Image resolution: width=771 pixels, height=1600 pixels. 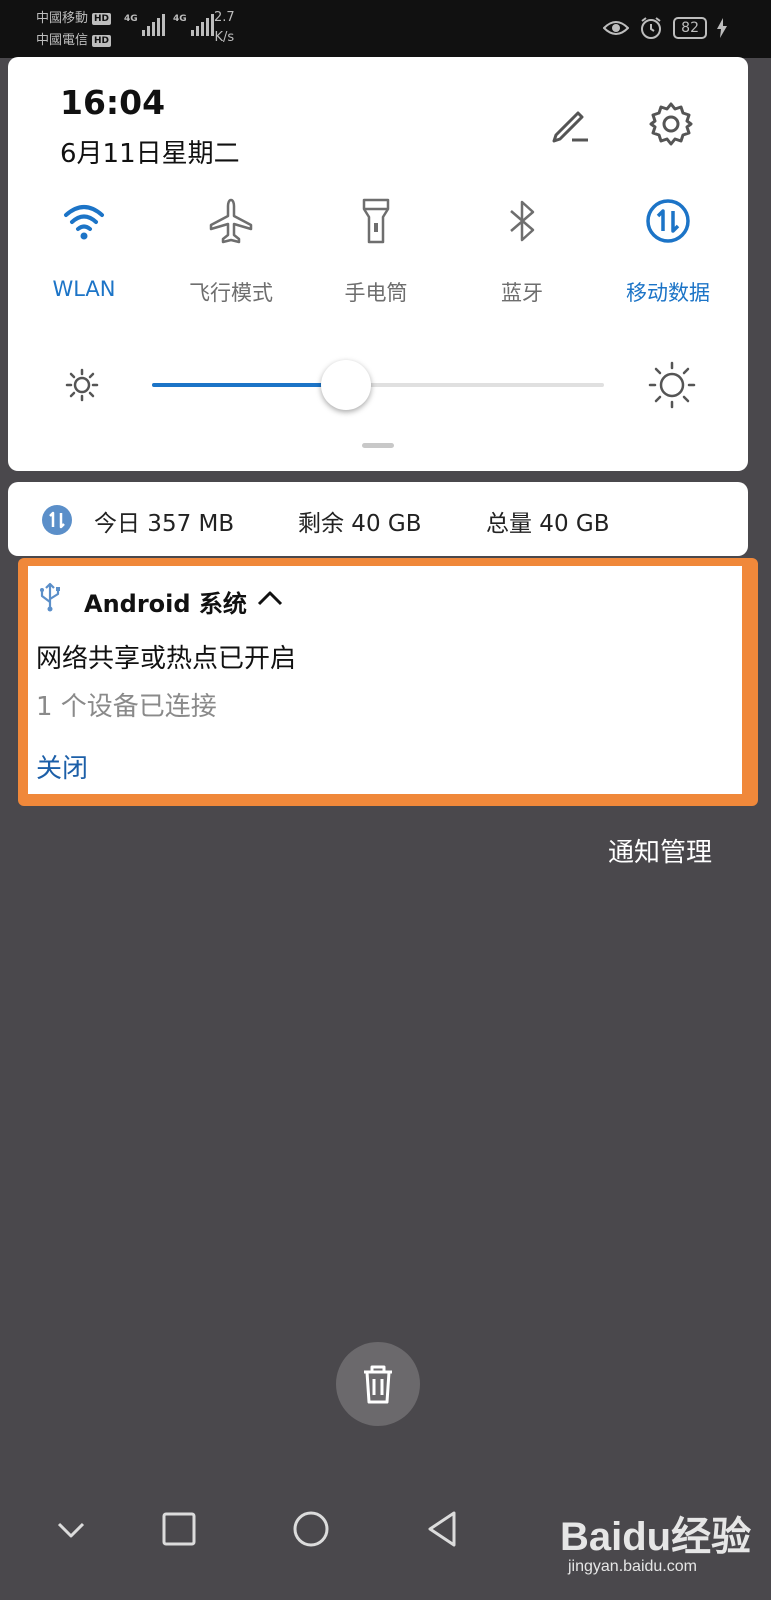 What do you see at coordinates (82, 385) in the screenshot?
I see `brightness-low-icon` at bounding box center [82, 385].